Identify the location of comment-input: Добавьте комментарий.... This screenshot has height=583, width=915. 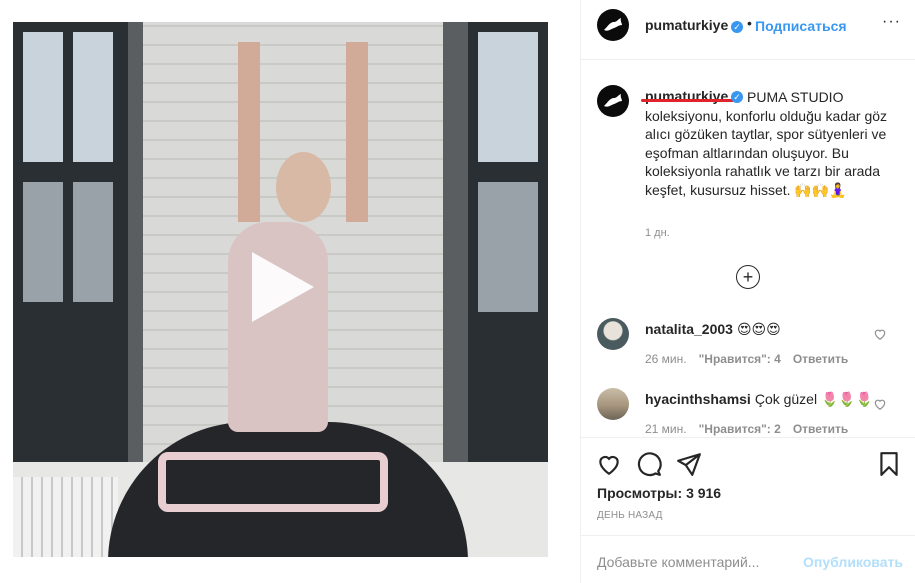
(678, 562).